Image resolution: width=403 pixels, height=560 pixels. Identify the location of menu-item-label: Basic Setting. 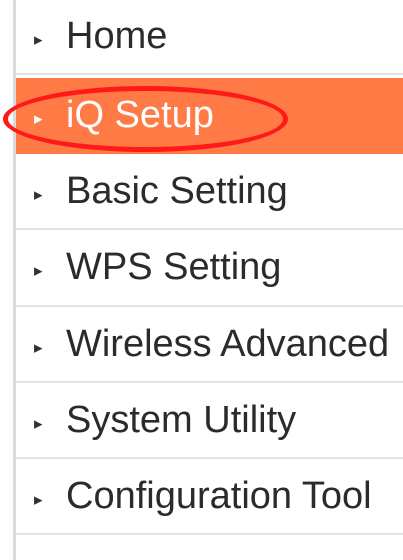
(177, 190).